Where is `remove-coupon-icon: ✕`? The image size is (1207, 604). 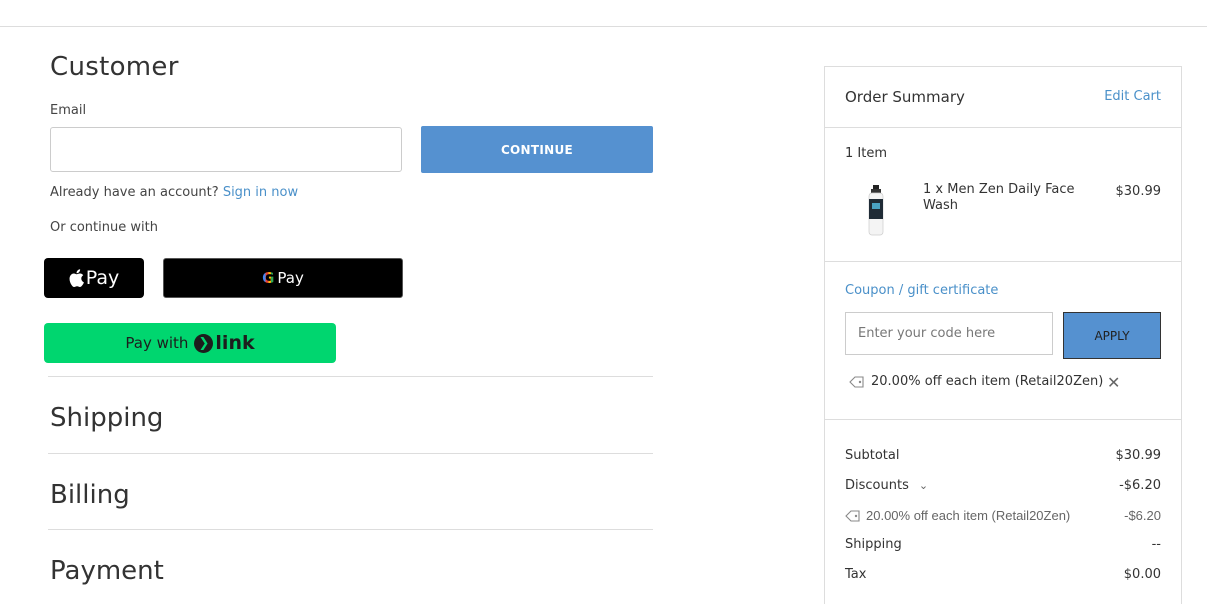 remove-coupon-icon: ✕ is located at coordinates (1113, 382).